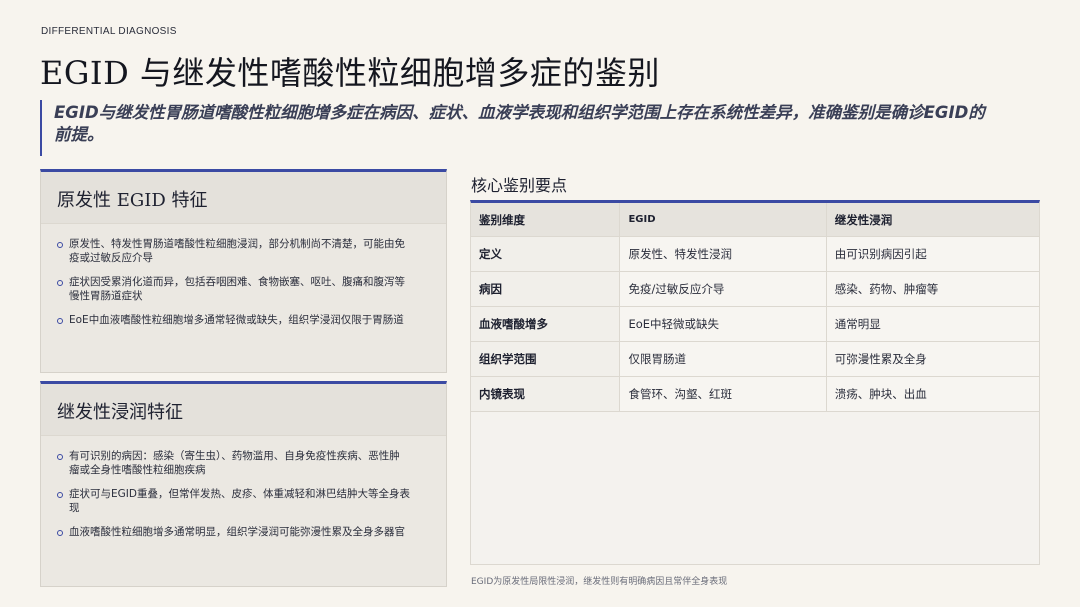 This screenshot has width=1080, height=607. I want to click on row-label: 定义, so click(546, 254).